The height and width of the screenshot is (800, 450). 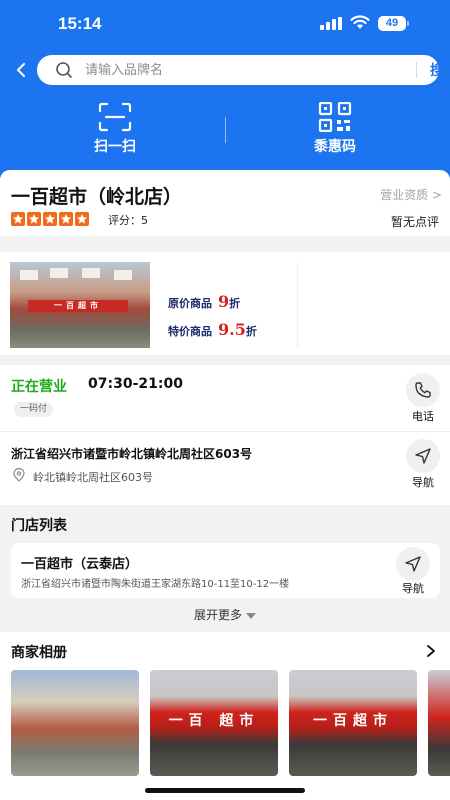 What do you see at coordinates (435, 70) in the screenshot?
I see `search-button: 搜索` at bounding box center [435, 70].